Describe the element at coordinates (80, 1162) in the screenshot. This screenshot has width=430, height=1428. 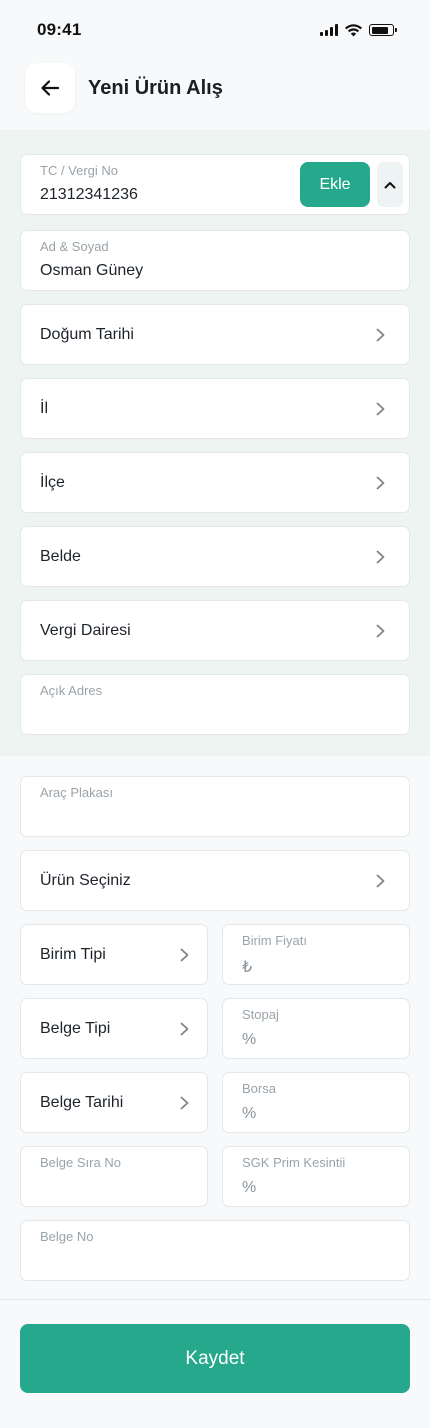
I see `doc-seq-label: Belge Sıra No` at that location.